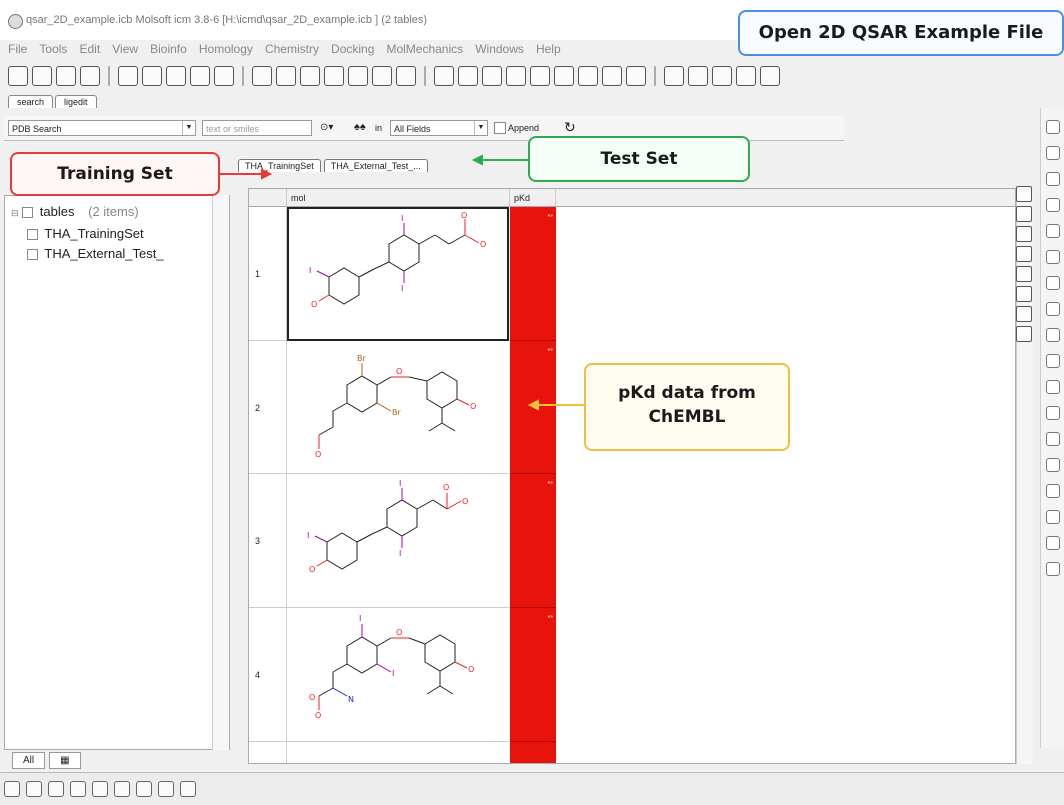  I want to click on chem-table-icon, so click(286, 76).